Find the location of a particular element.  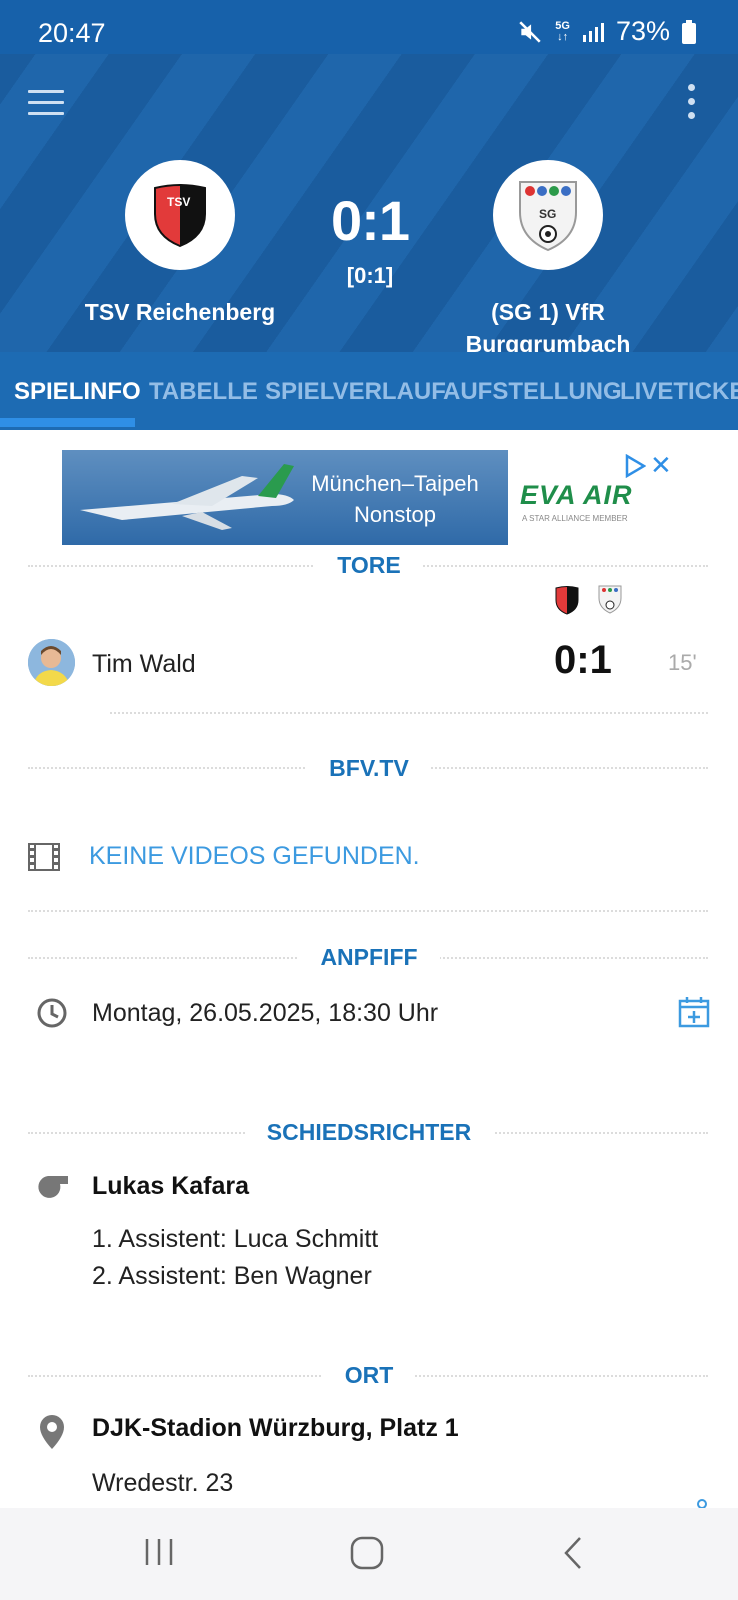

away-team-name-line1: (SG 1) VfR is located at coordinates (548, 312).